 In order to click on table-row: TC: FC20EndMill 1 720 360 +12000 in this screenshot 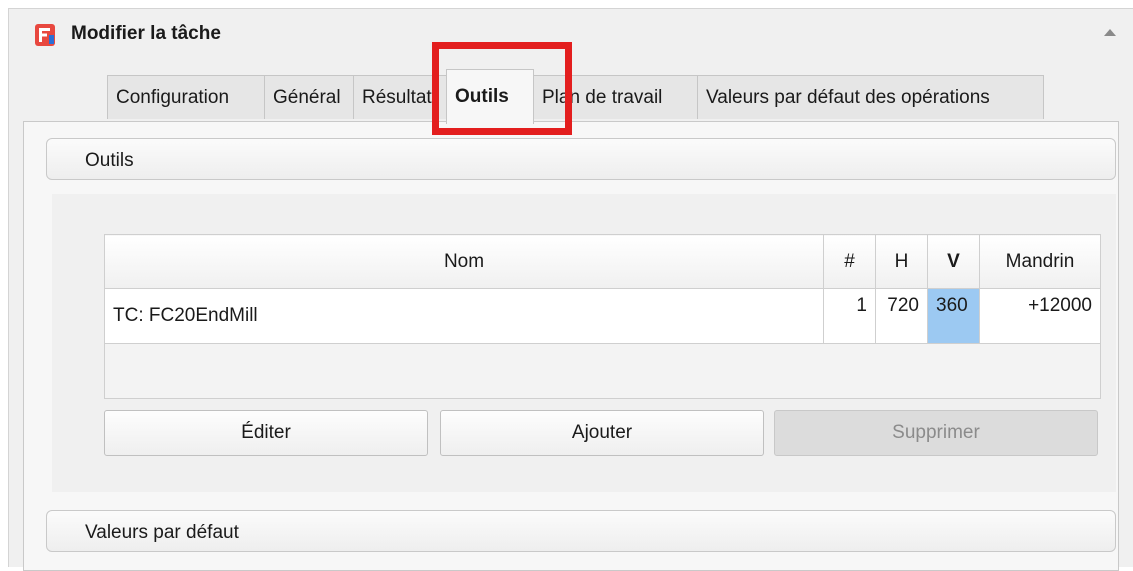, I will do `click(602, 316)`.